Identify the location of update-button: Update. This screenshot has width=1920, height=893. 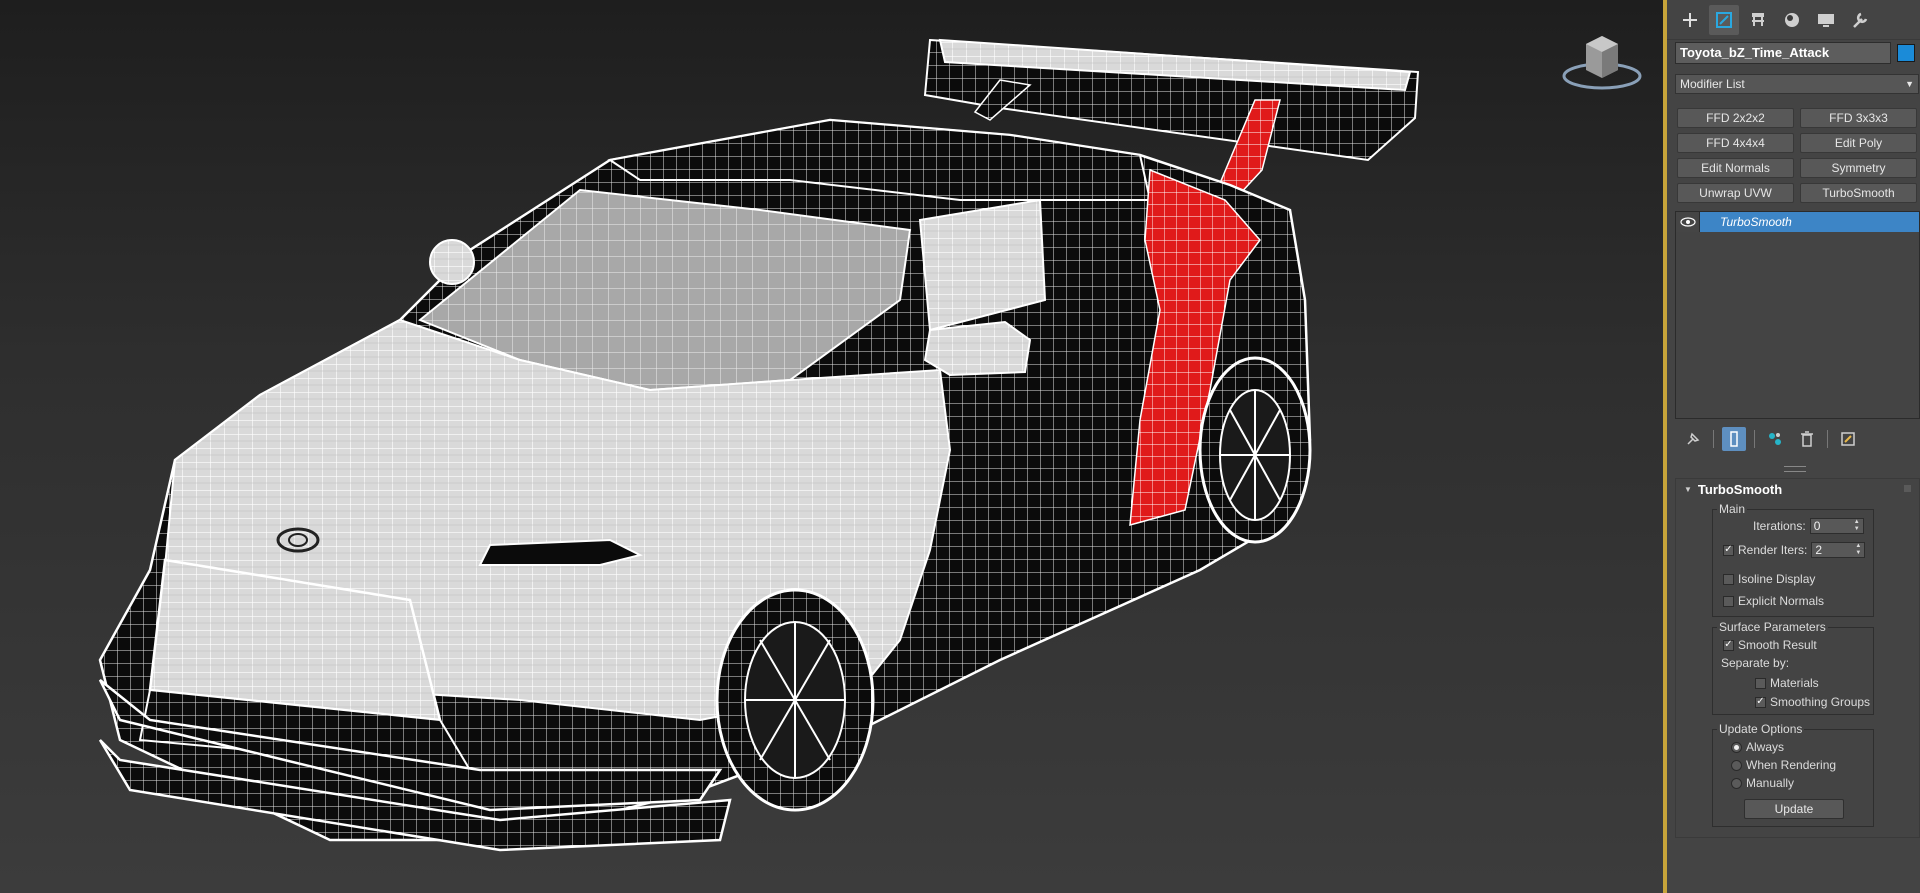
(1794, 809).